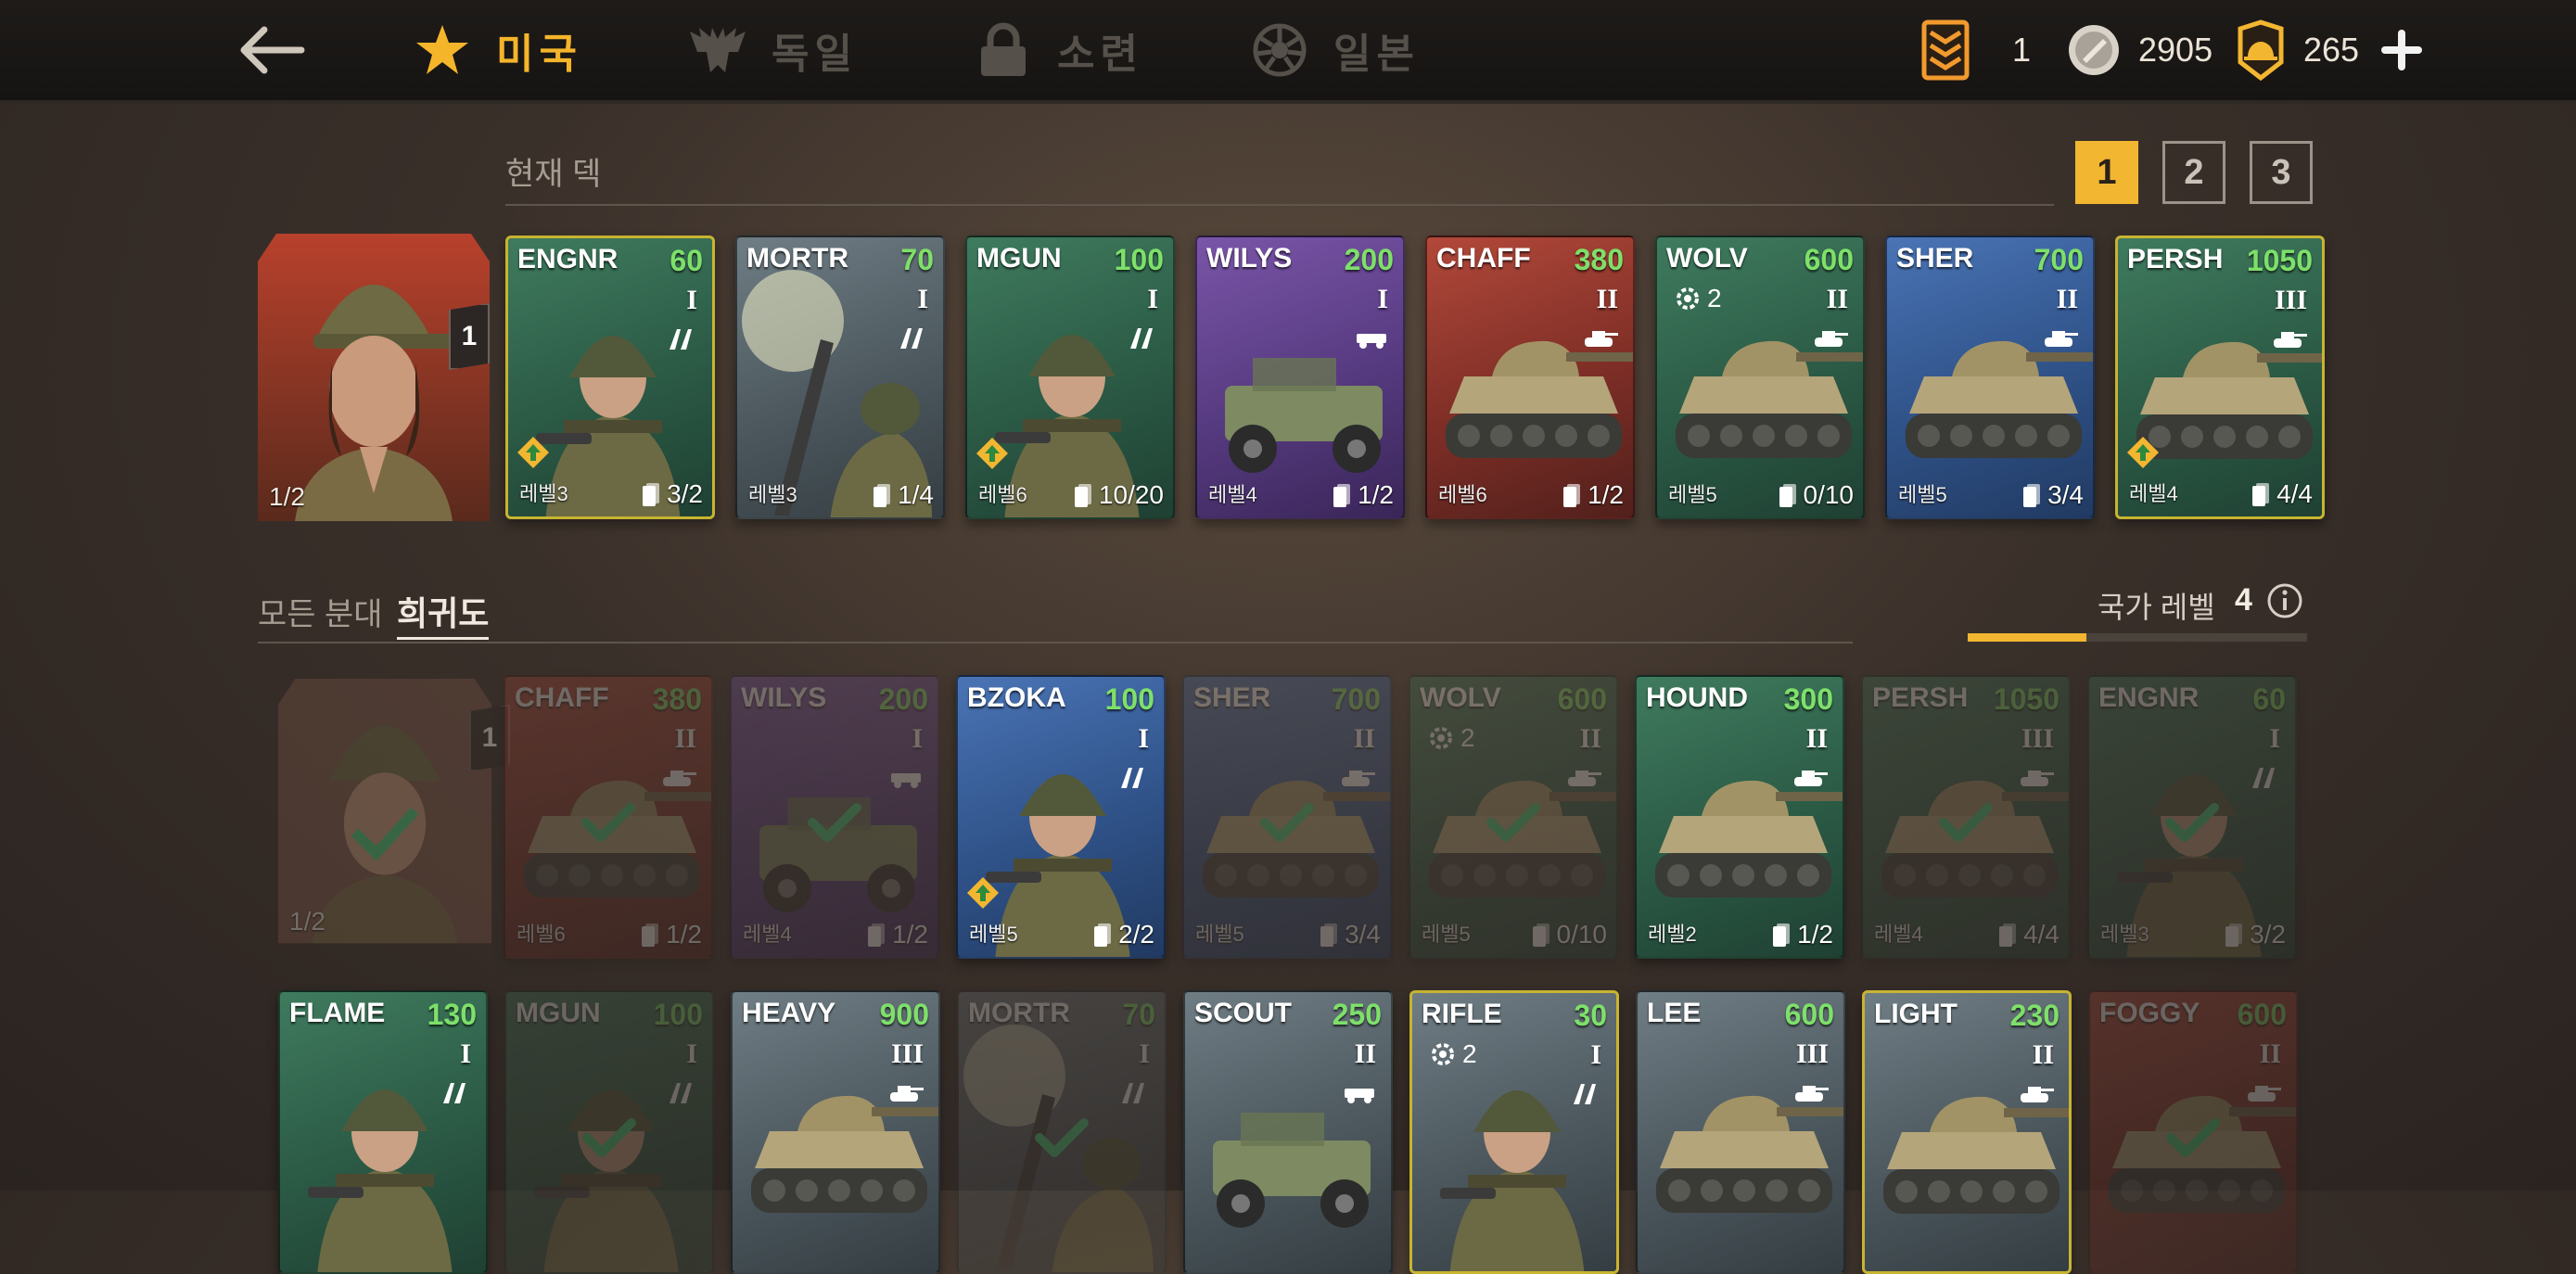  I want to click on unit-card: HEAVY 900 III, so click(836, 1132).